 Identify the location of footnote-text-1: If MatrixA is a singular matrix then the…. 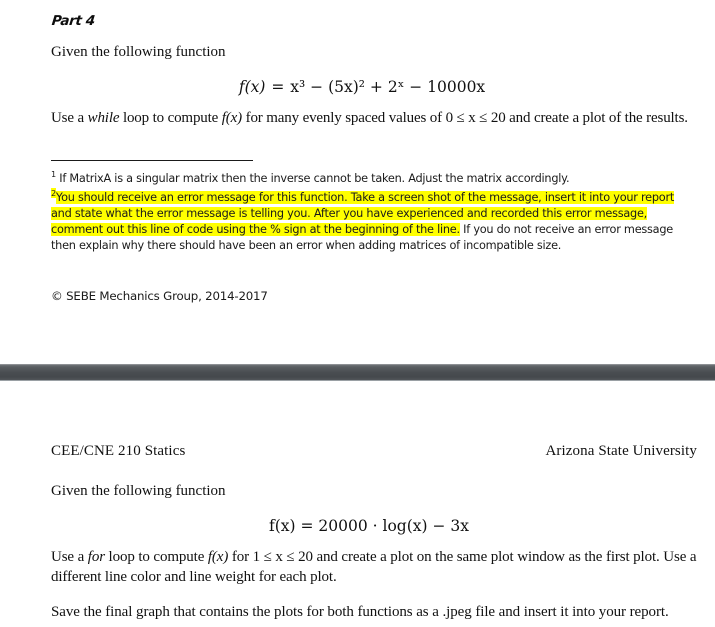
(314, 178).